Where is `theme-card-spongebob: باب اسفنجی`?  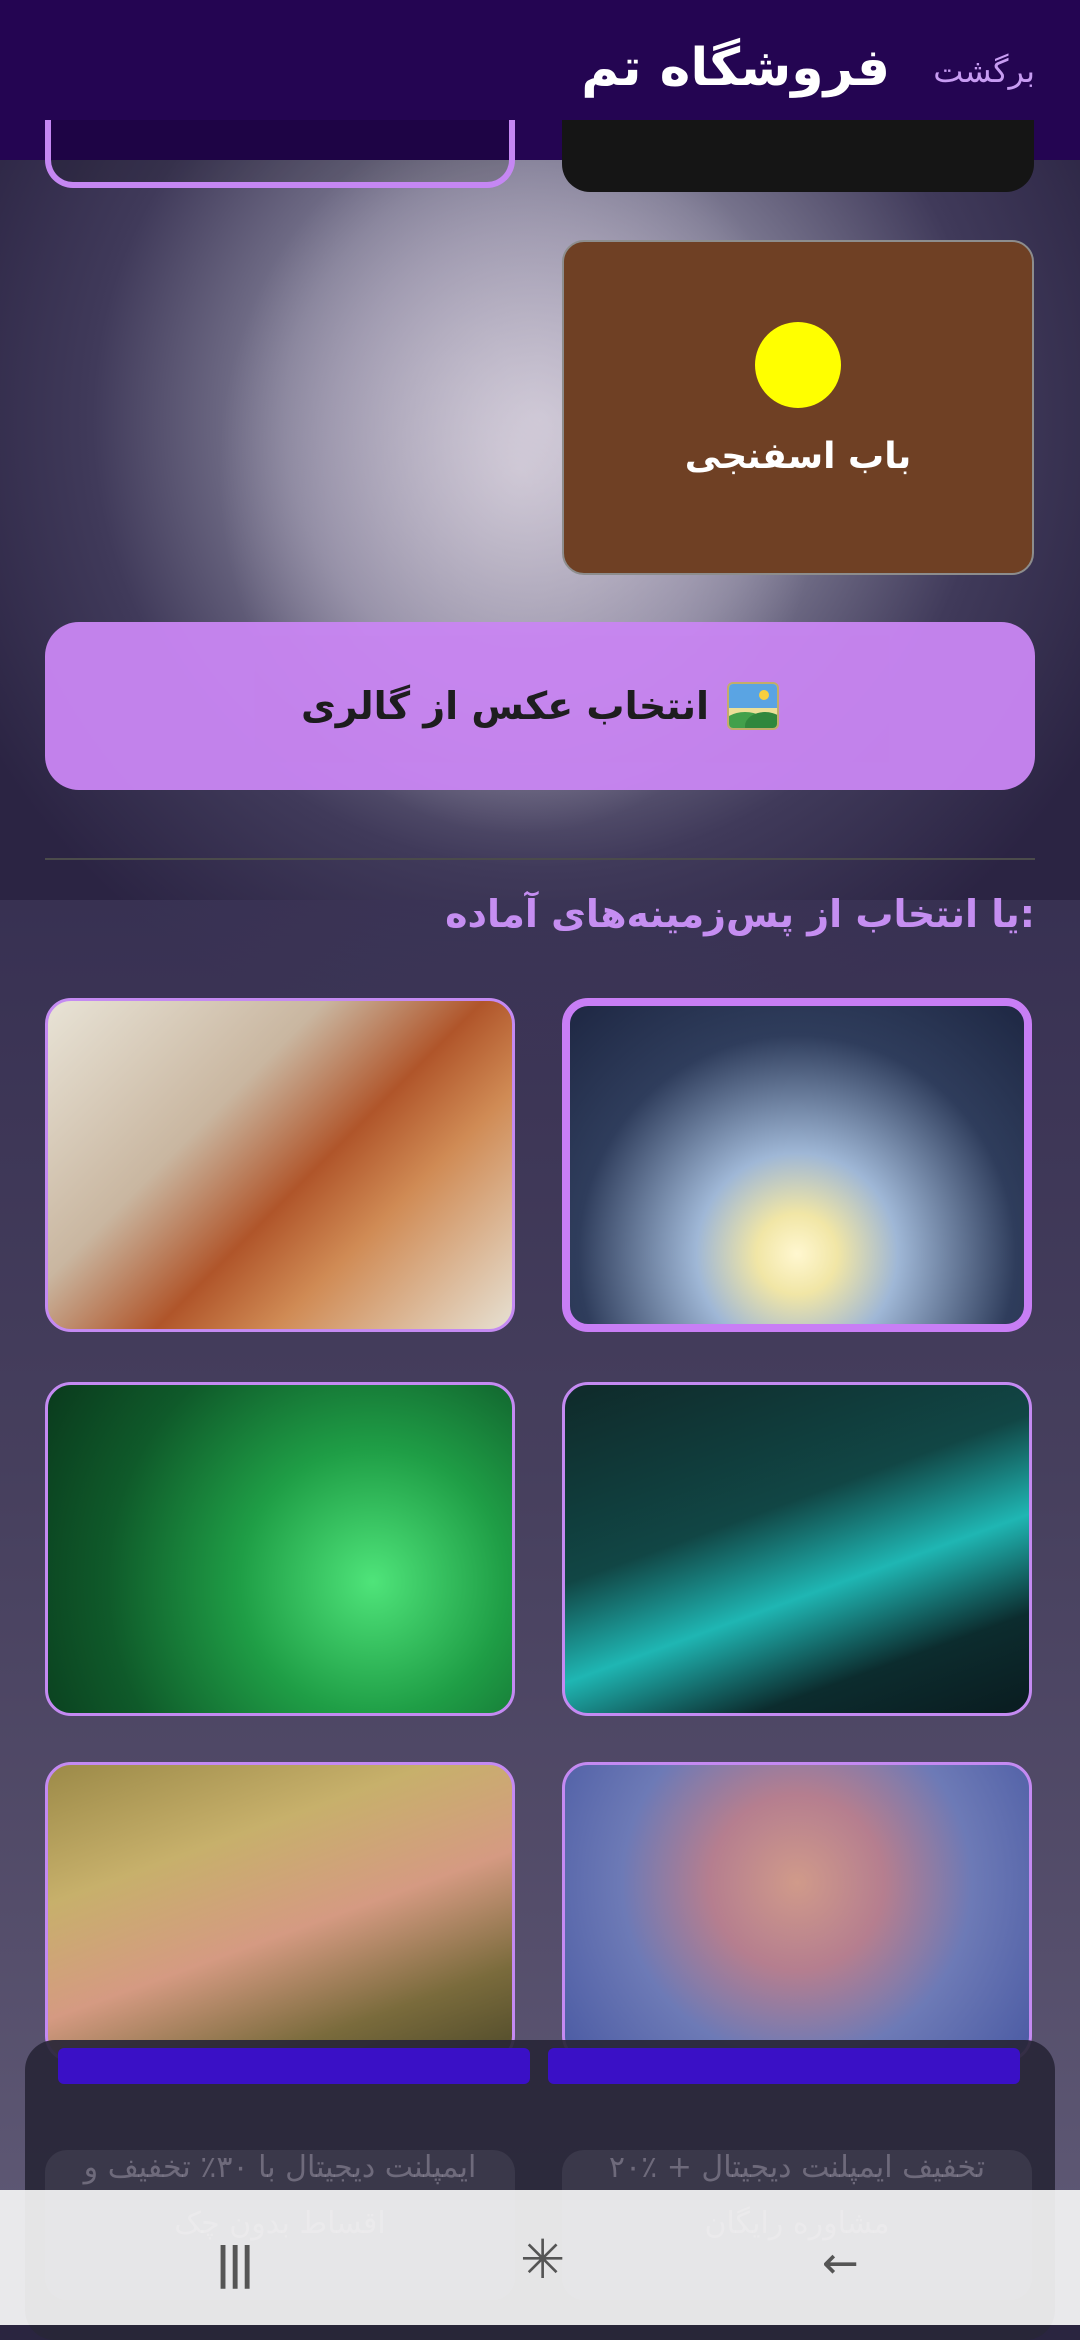 theme-card-spongebob: باب اسفنجی is located at coordinates (798, 407).